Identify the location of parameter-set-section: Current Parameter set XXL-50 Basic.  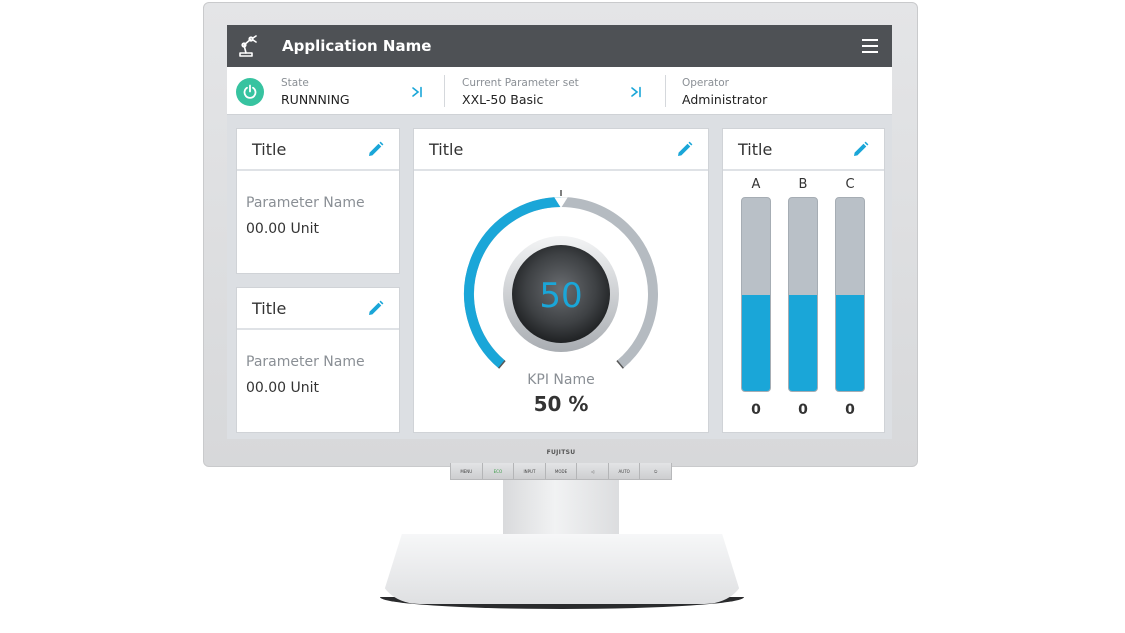
(520, 92).